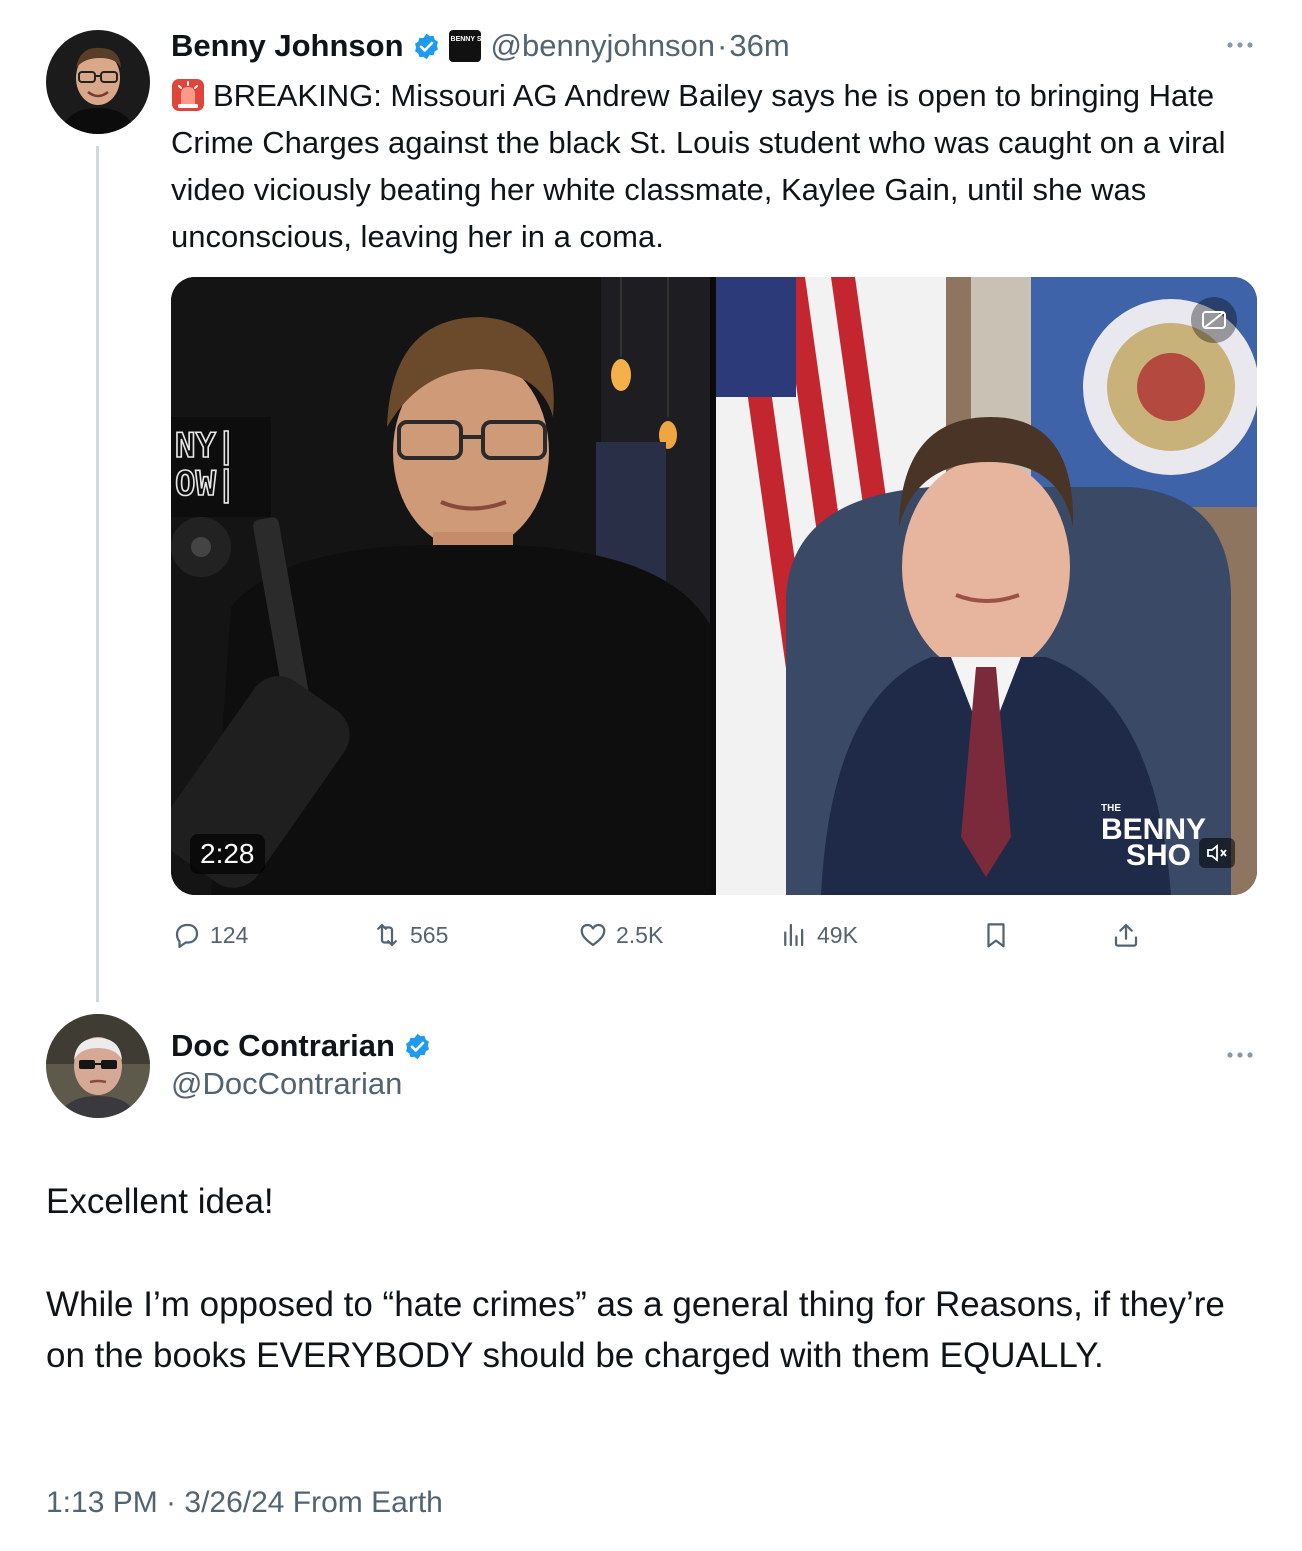  Describe the element at coordinates (97, 574) in the screenshot. I see `thread-line` at that location.